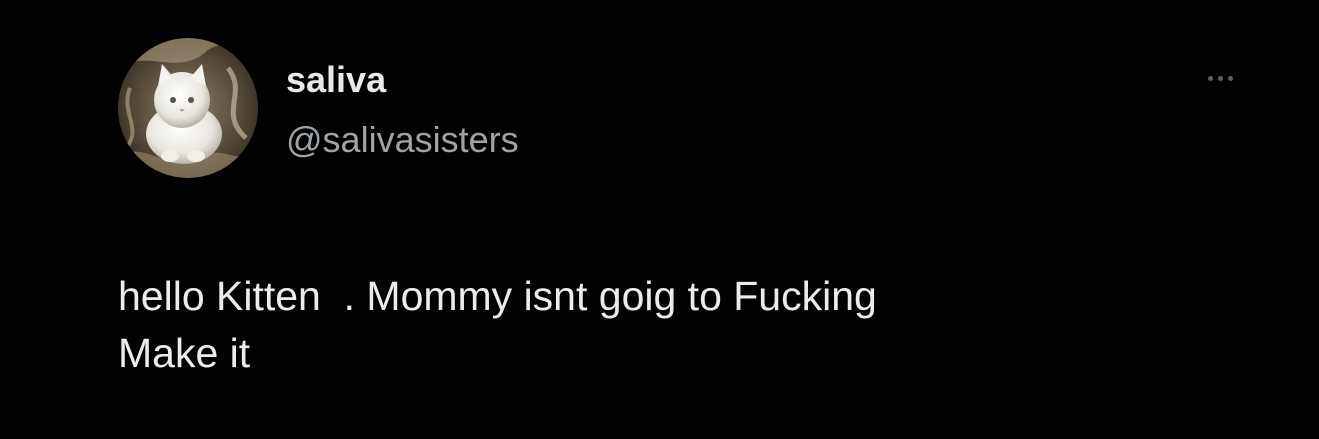 The height and width of the screenshot is (439, 1319). Describe the element at coordinates (336, 80) in the screenshot. I see `author-display-name: saliva` at that location.